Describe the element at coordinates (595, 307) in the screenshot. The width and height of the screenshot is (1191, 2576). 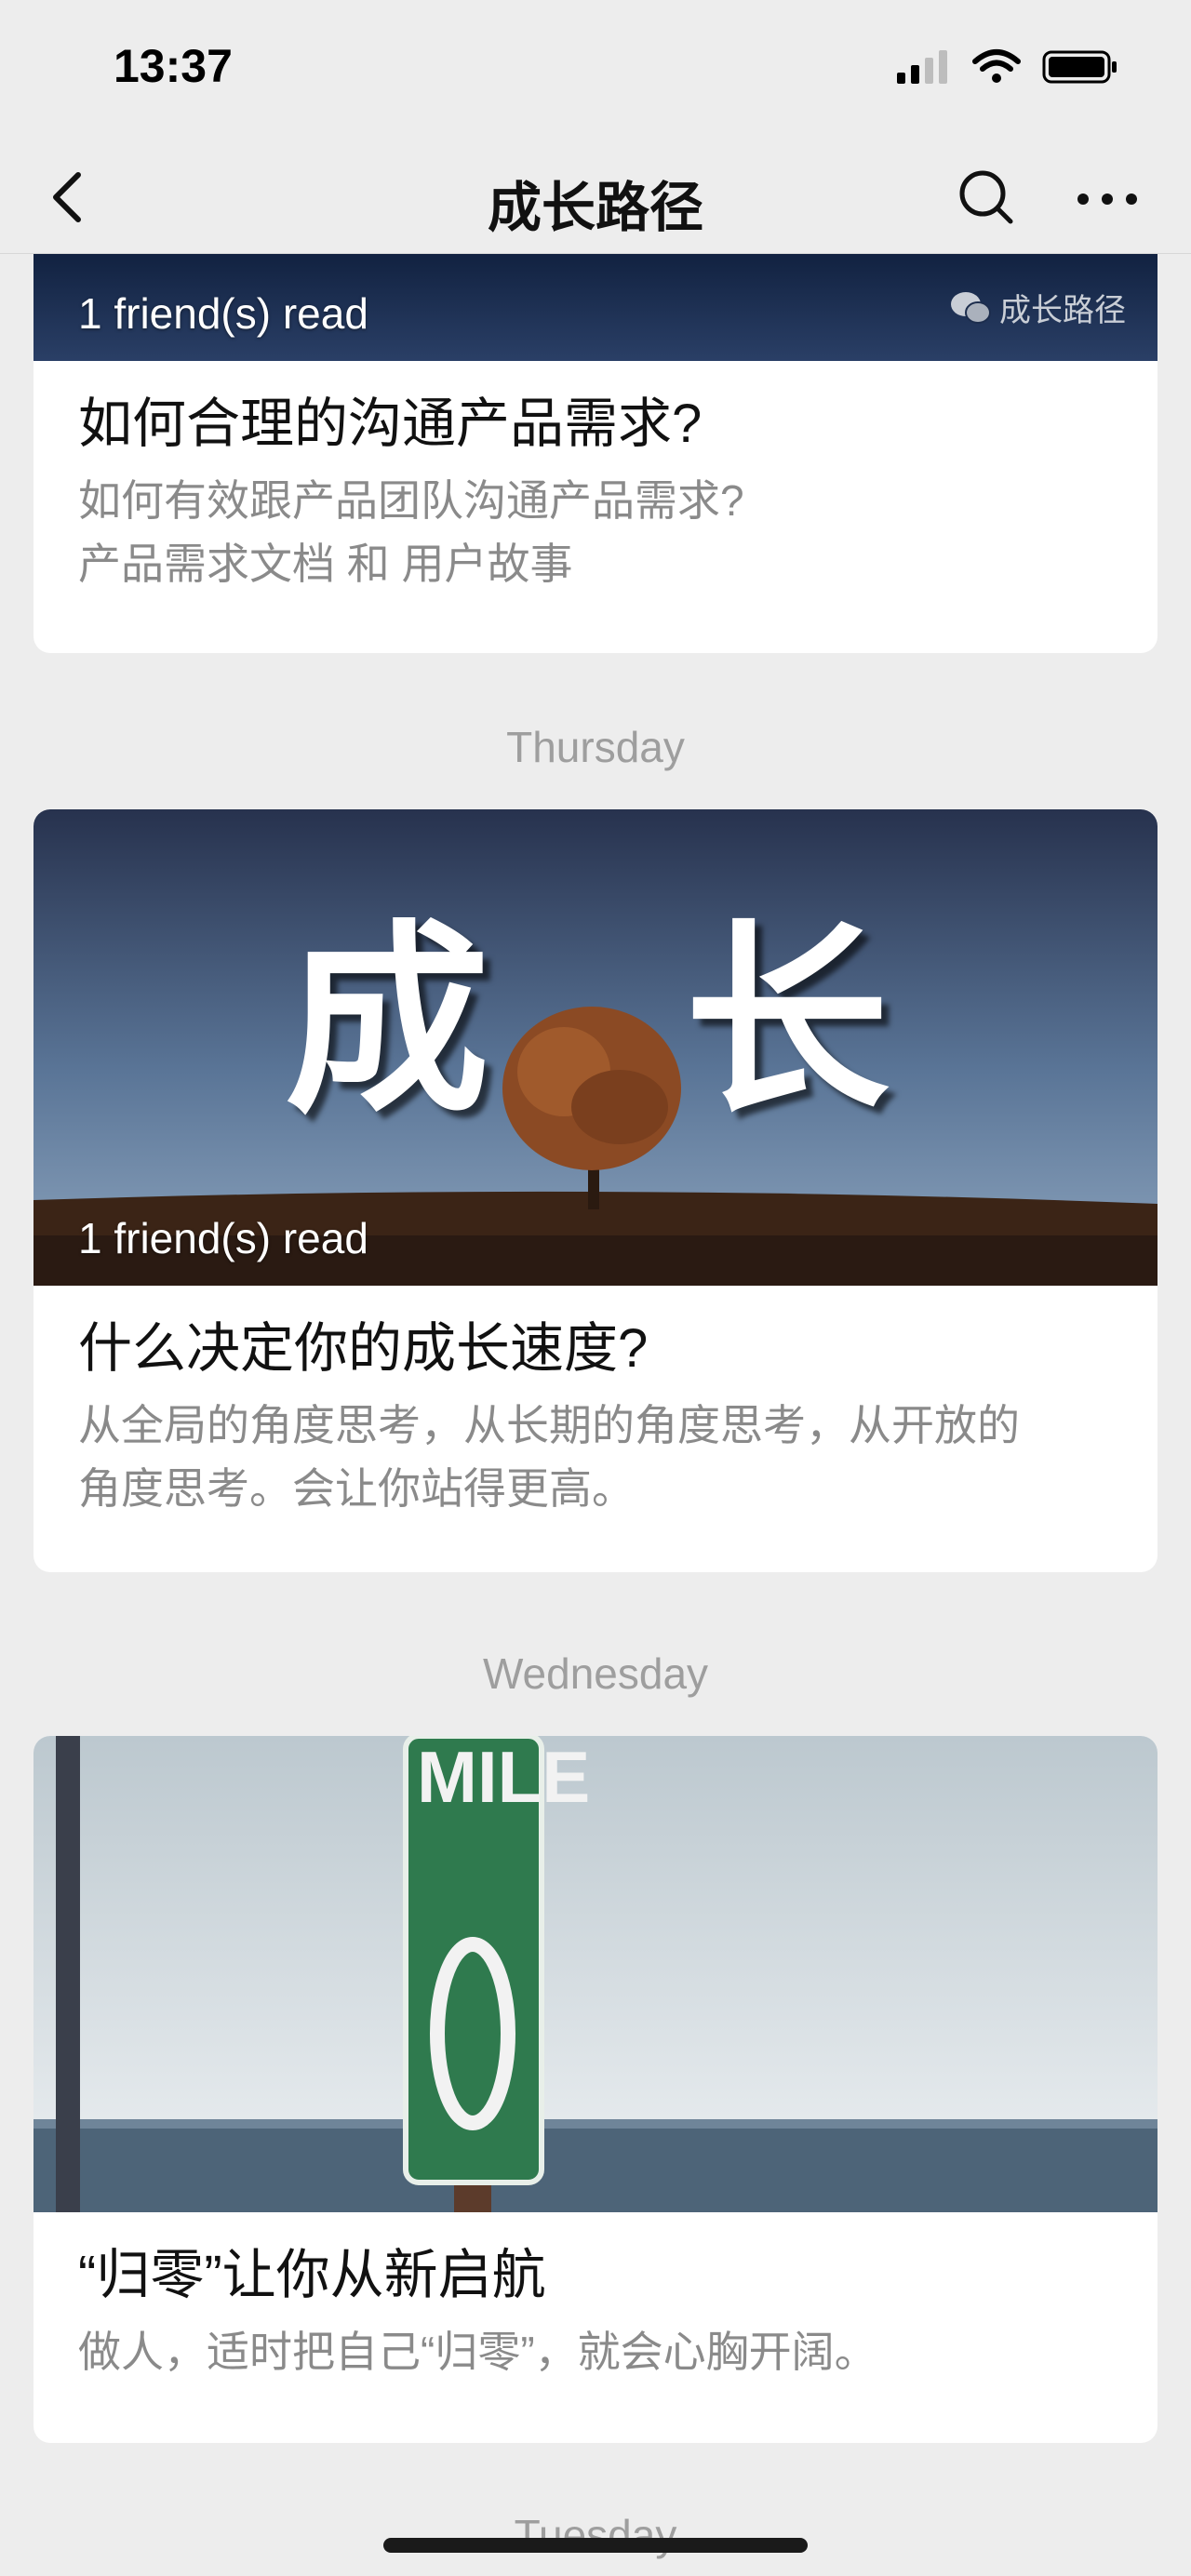
I see `article-cover: 成长路径 1 friend(s) read` at that location.